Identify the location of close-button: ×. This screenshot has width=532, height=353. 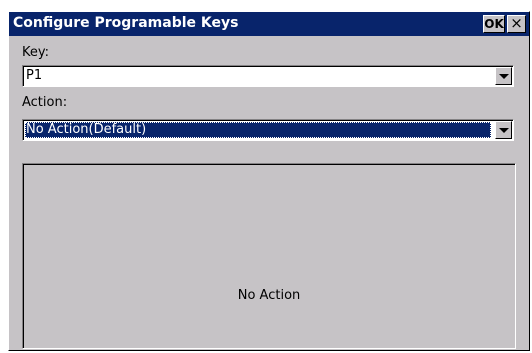
(516, 24).